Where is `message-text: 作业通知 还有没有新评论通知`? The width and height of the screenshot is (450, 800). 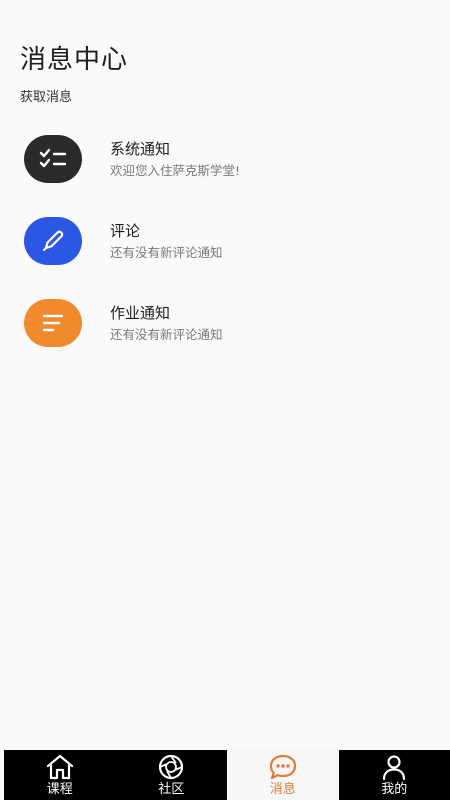
message-text: 作业通知 还有没有新评论通知 is located at coordinates (166, 323).